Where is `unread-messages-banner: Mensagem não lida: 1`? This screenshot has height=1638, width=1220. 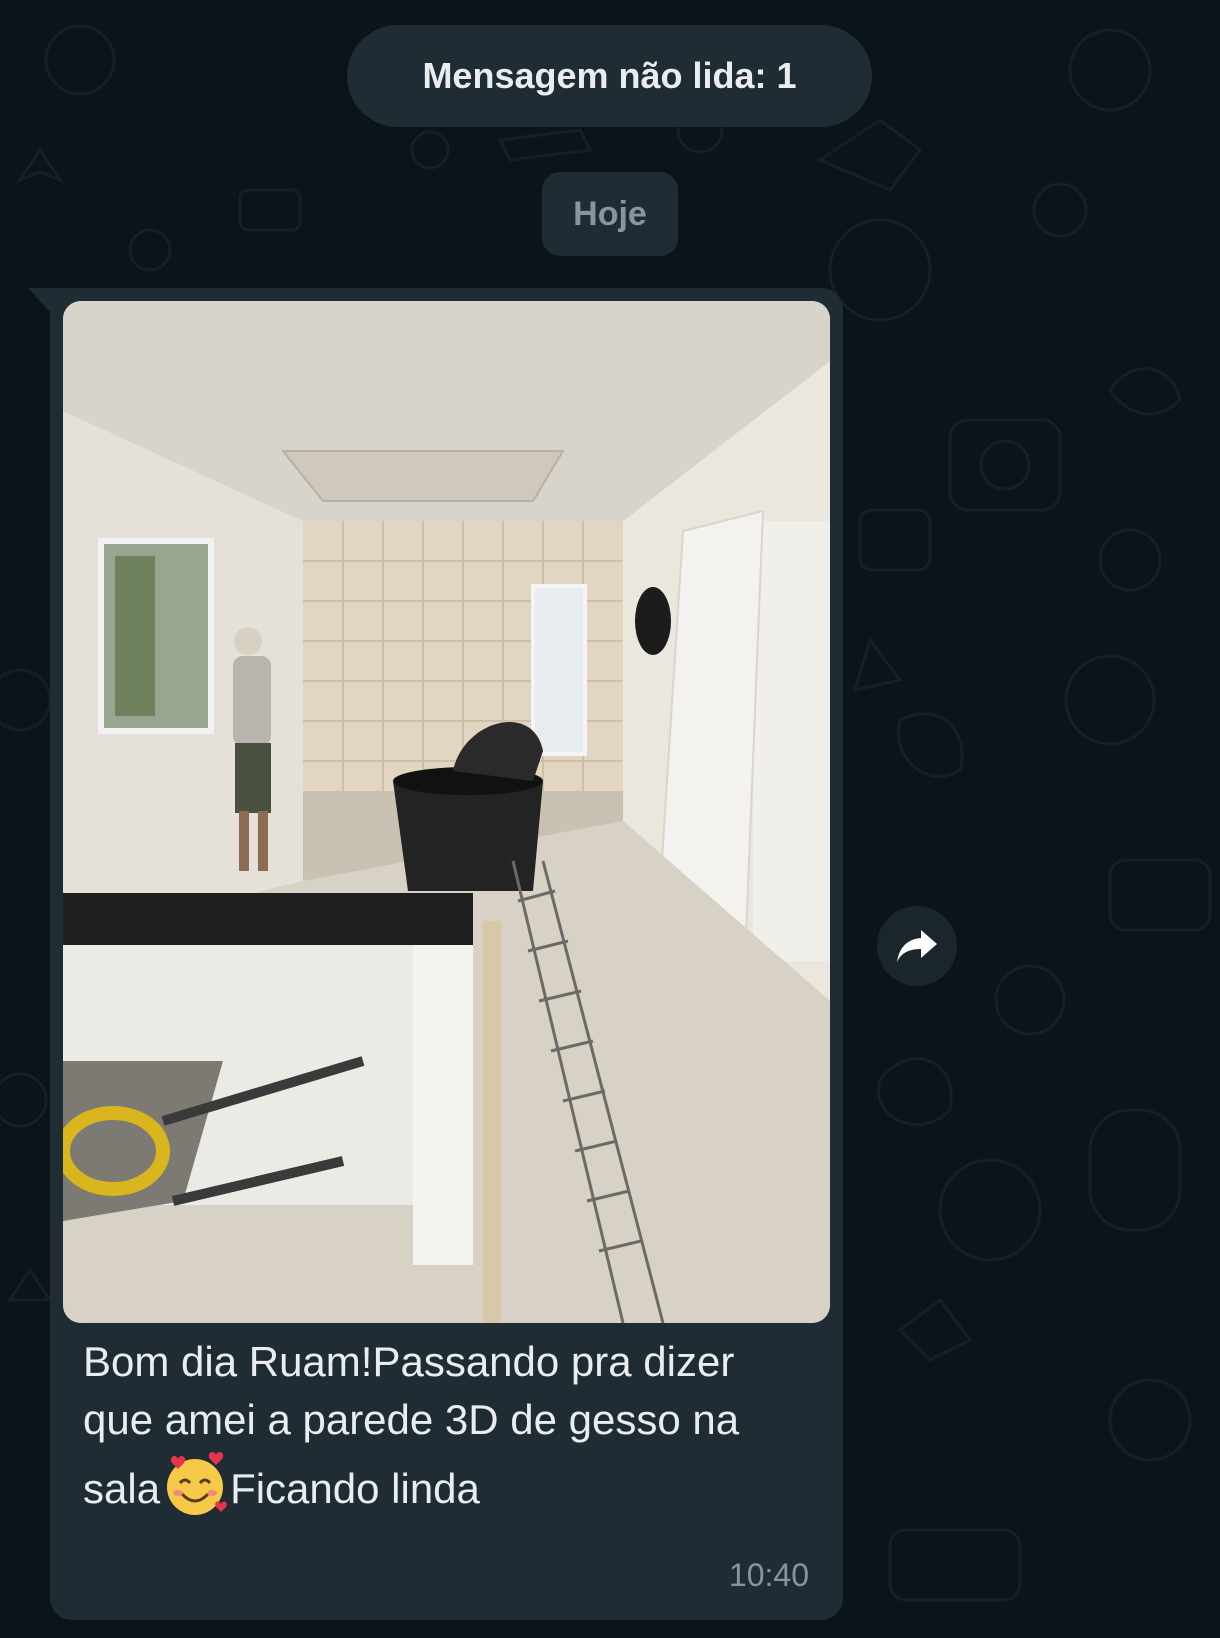
unread-messages-banner: Mensagem não lida: 1 is located at coordinates (609, 76).